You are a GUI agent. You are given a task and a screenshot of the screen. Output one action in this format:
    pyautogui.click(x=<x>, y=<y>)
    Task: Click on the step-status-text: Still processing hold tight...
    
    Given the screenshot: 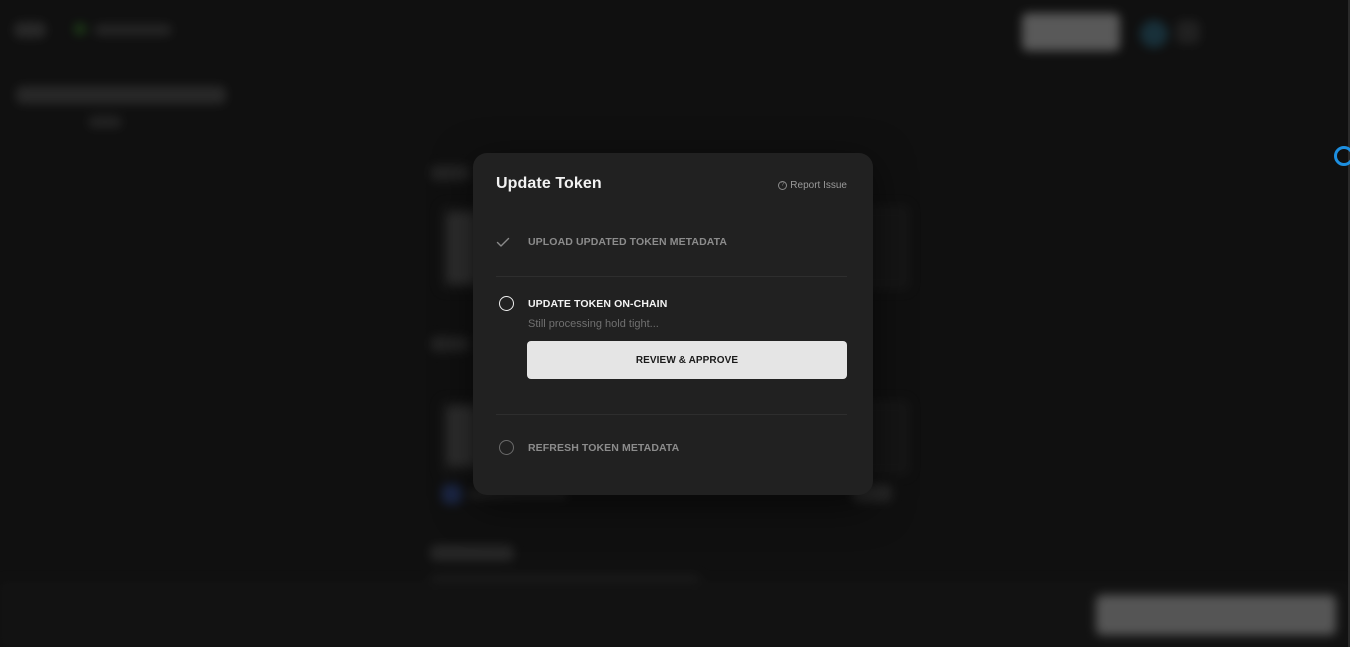 What is the action you would take?
    pyautogui.click(x=593, y=324)
    